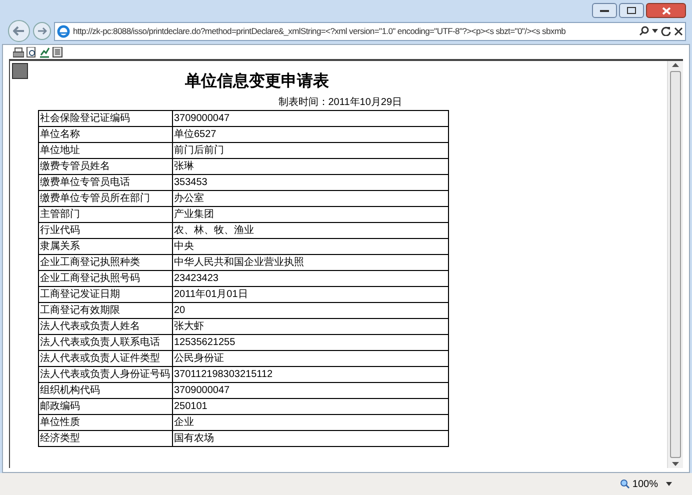 This screenshot has height=495, width=692. What do you see at coordinates (340, 103) in the screenshot?
I see `date-text: 制表时间：2011年10月29日` at bounding box center [340, 103].